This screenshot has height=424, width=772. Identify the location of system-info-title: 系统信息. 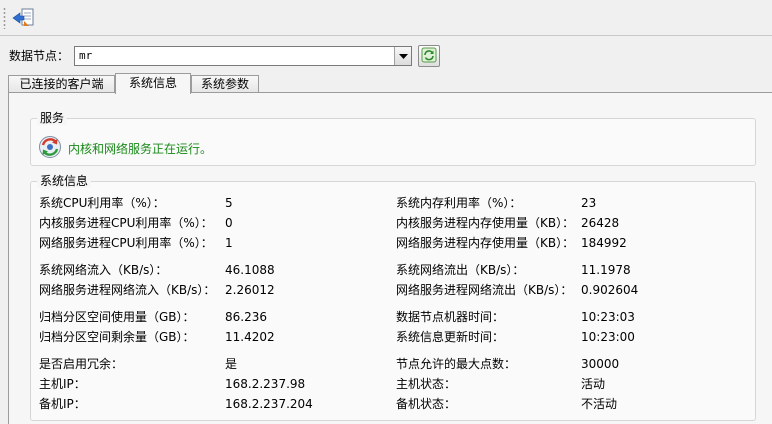
(64, 181).